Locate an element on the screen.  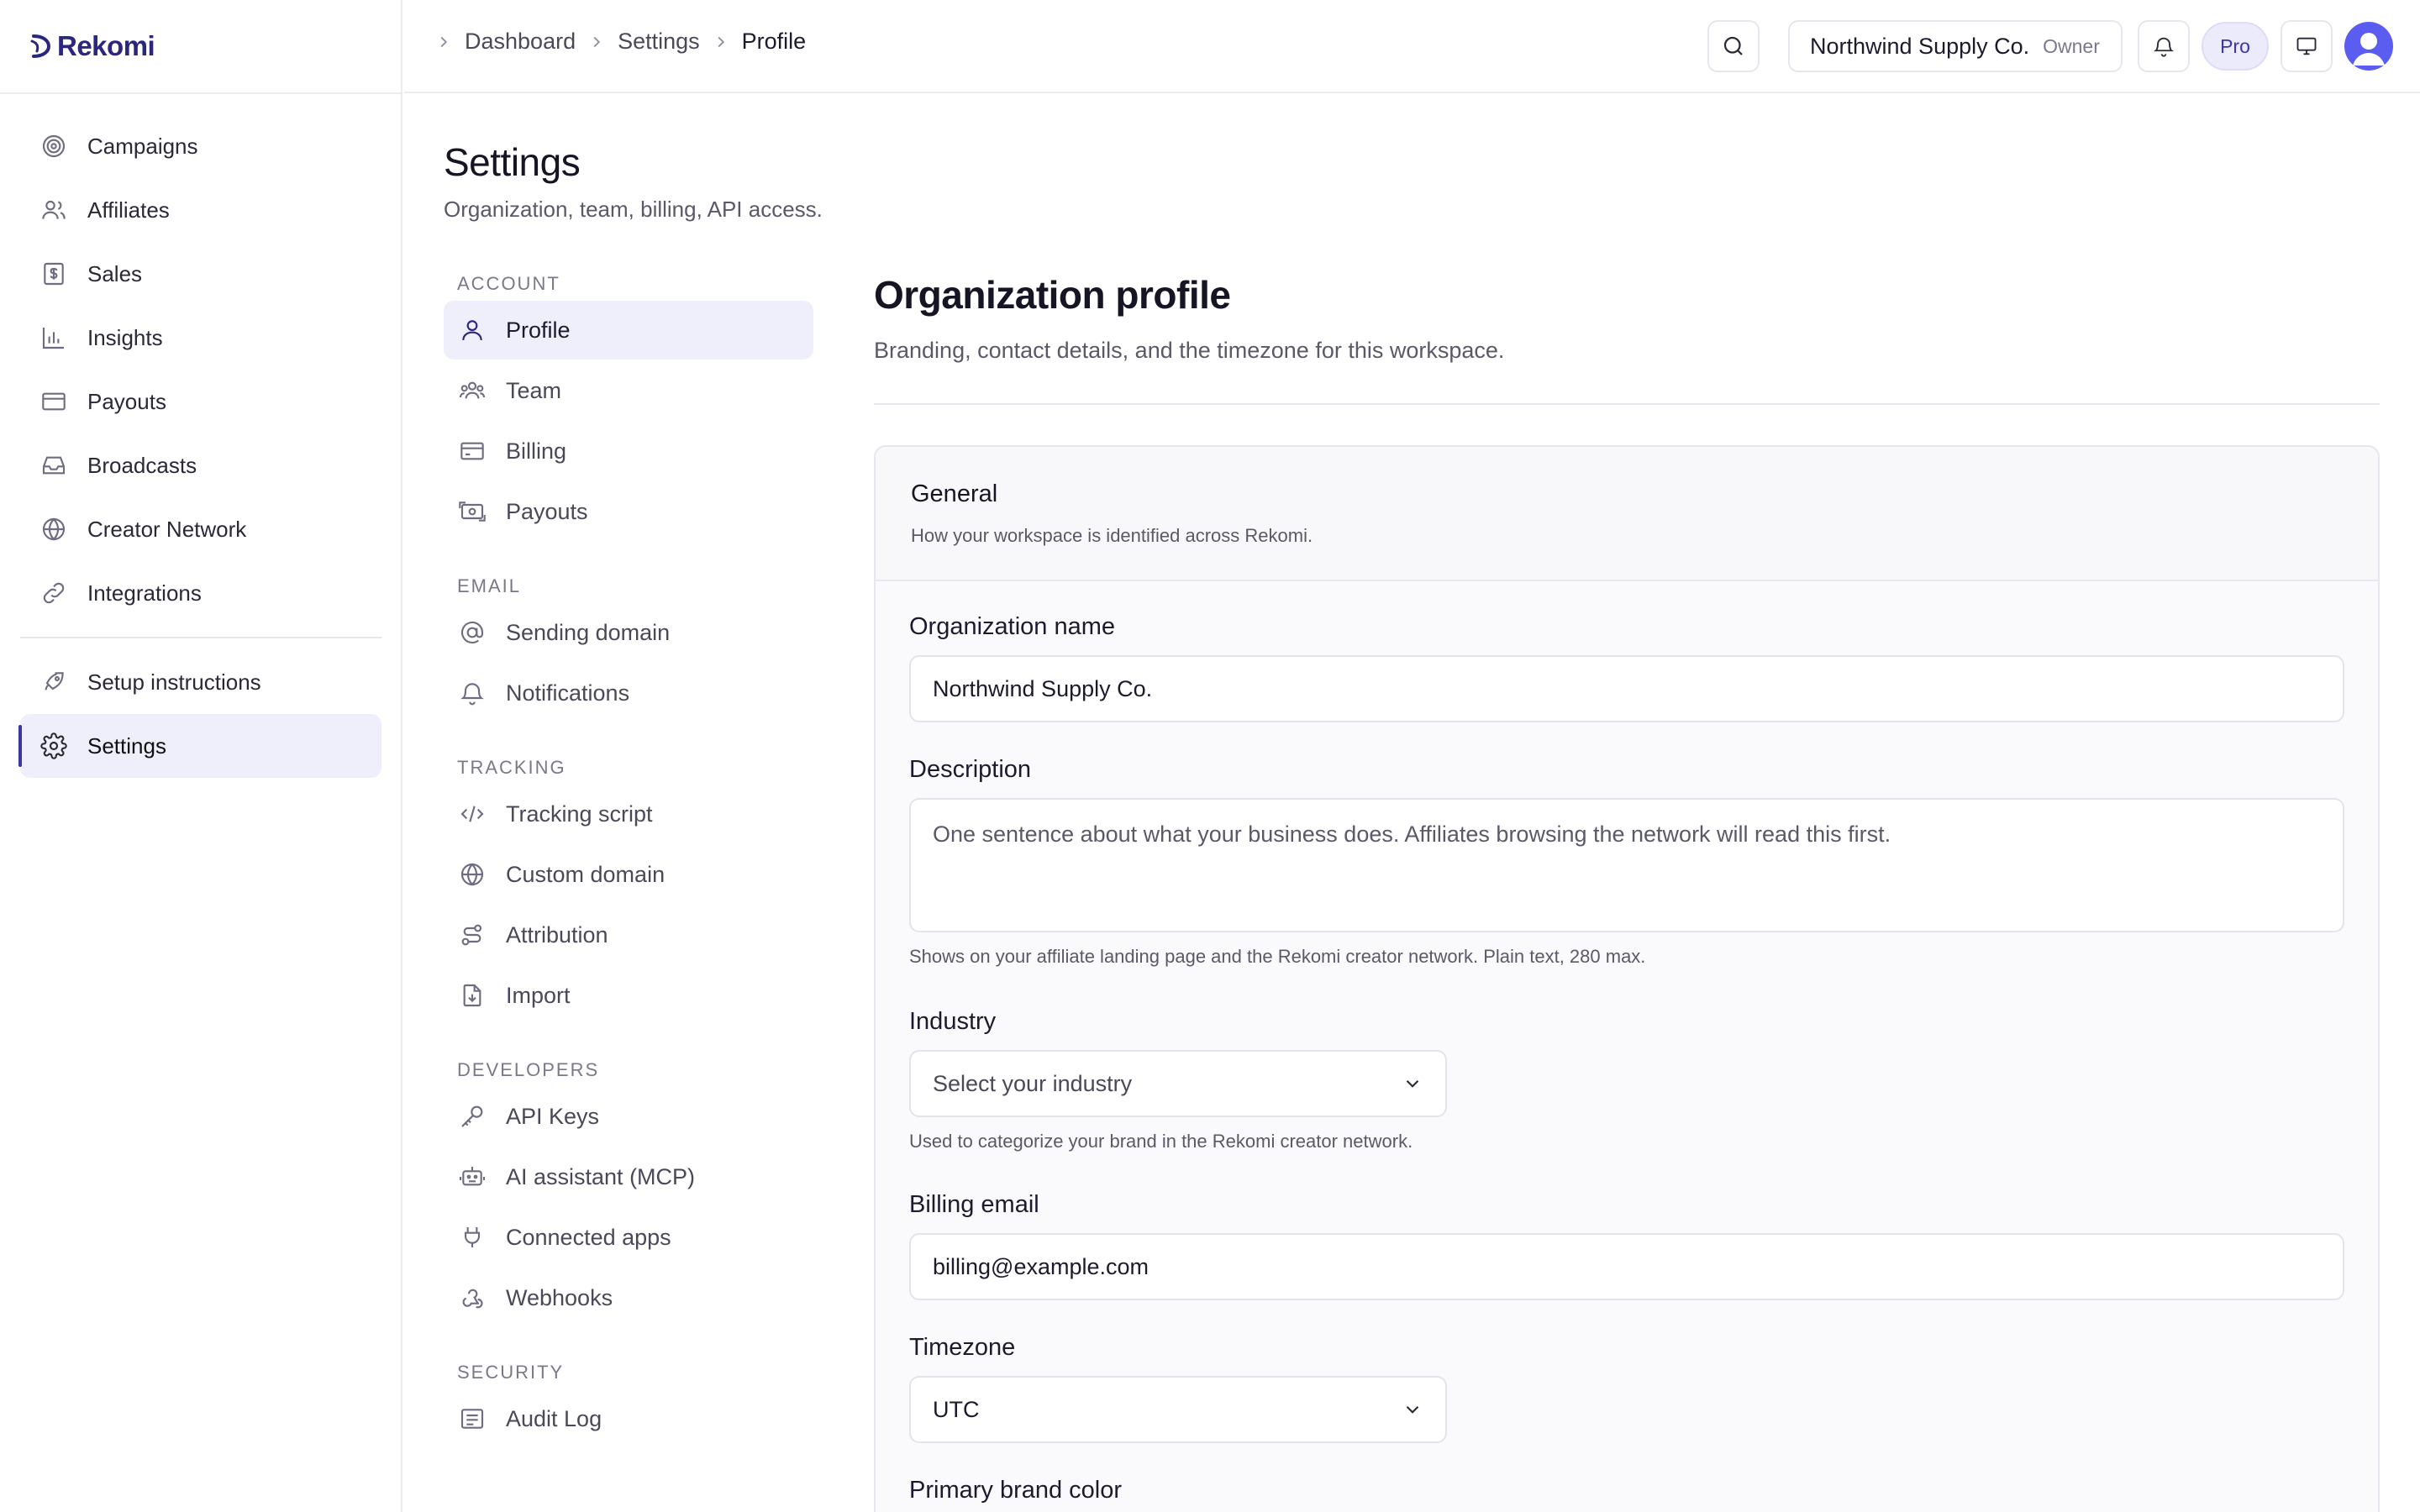
sidebar-item-label: Campaigns is located at coordinates (142, 146).